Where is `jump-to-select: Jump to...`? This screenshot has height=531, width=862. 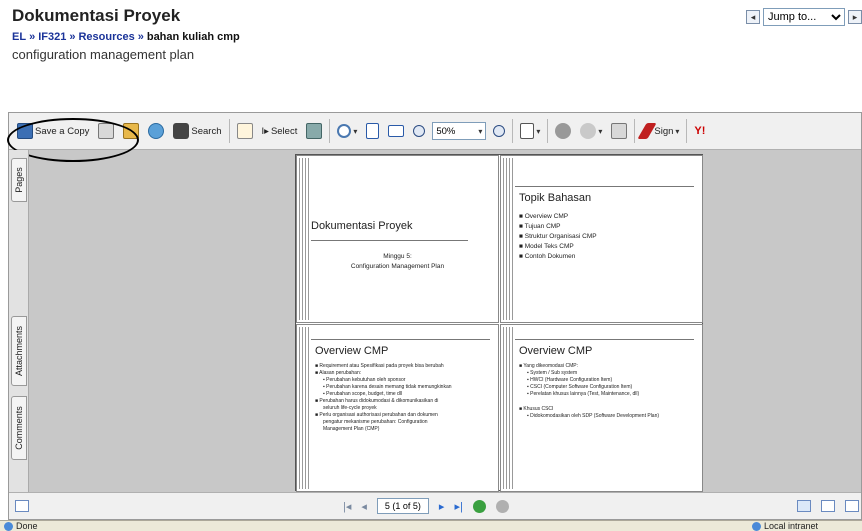
jump-to-select: Jump to... is located at coordinates (804, 17).